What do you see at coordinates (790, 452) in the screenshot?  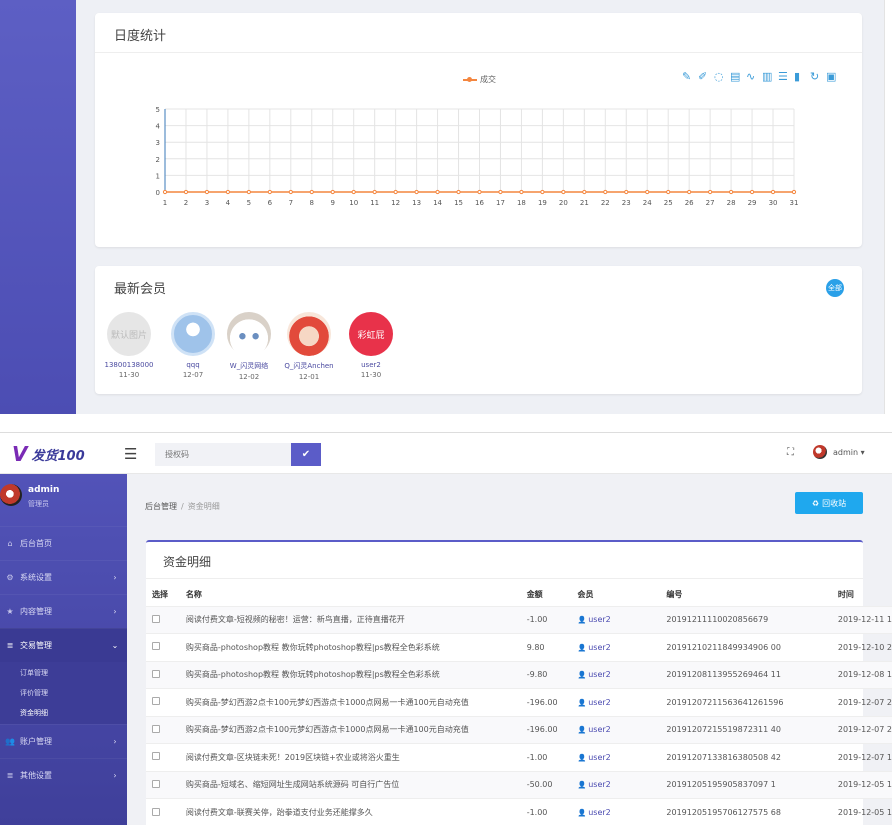 I see `fullscreen-icon: ⛶` at bounding box center [790, 452].